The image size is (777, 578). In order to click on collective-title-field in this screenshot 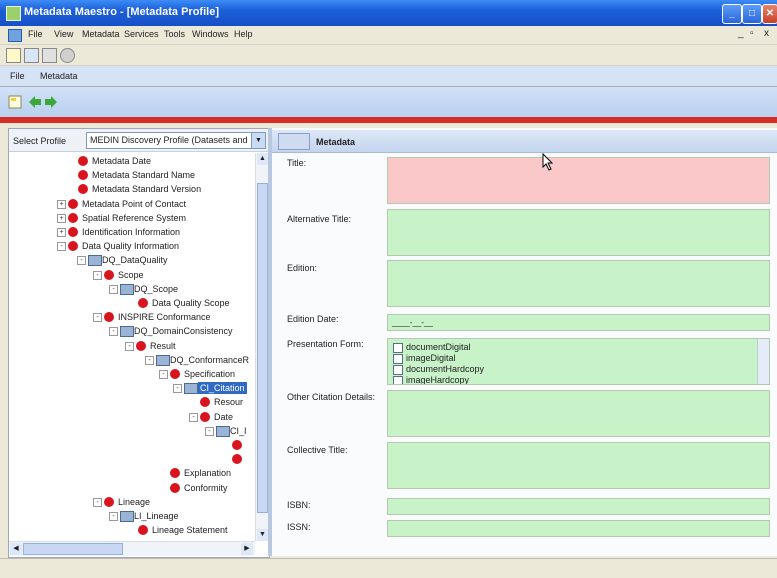, I will do `click(578, 465)`.